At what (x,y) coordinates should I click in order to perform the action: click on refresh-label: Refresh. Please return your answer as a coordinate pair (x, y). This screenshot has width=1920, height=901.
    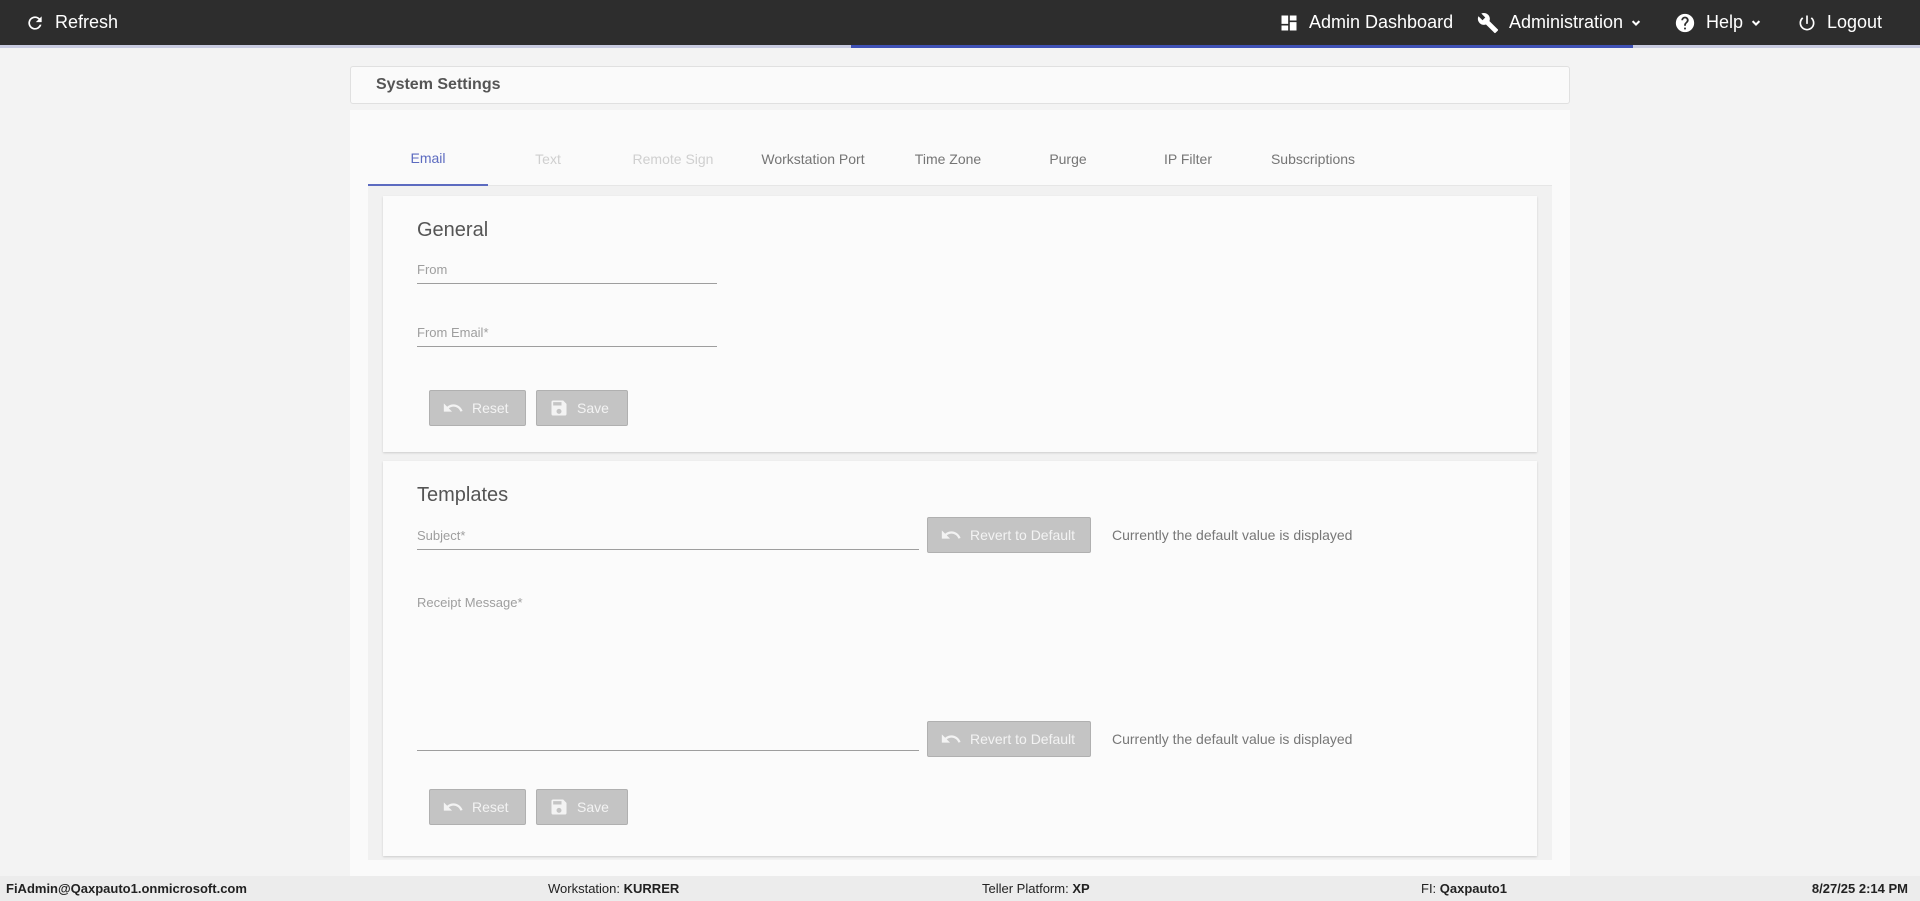
    Looking at the image, I should click on (87, 22).